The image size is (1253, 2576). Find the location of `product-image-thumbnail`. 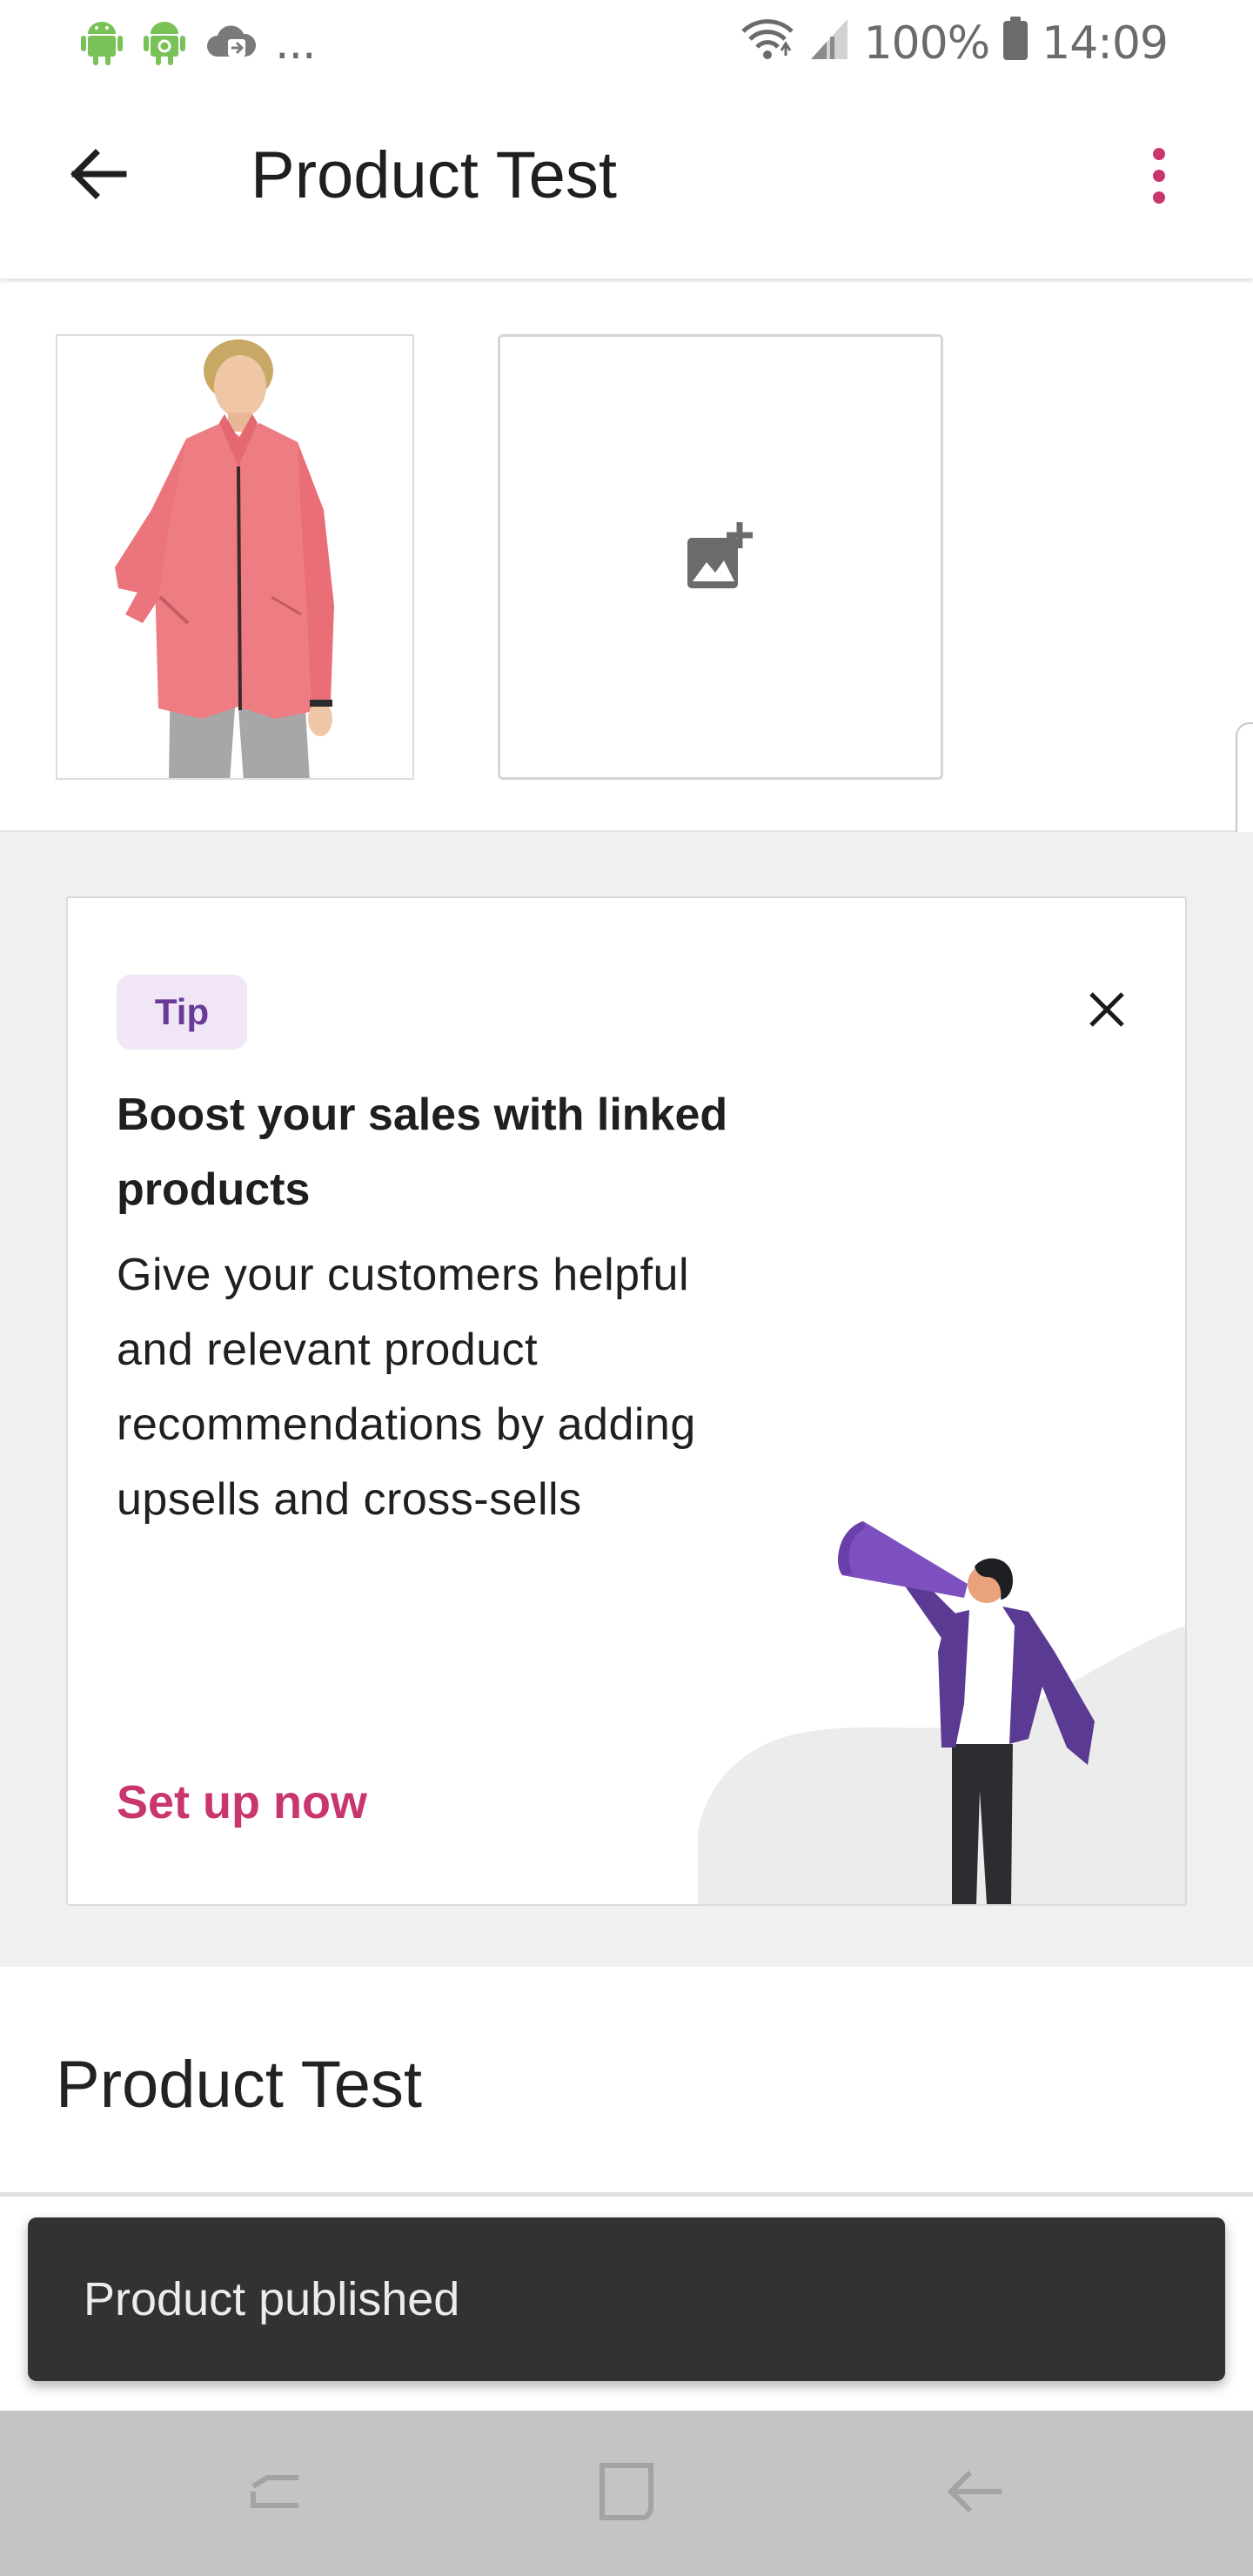

product-image-thumbnail is located at coordinates (235, 557).